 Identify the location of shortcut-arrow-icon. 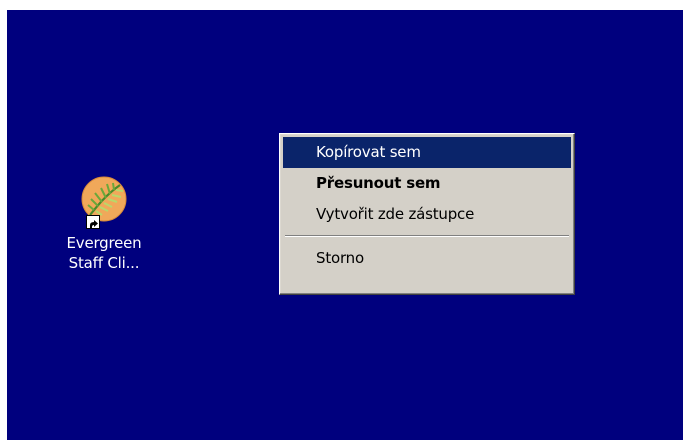
(93, 222).